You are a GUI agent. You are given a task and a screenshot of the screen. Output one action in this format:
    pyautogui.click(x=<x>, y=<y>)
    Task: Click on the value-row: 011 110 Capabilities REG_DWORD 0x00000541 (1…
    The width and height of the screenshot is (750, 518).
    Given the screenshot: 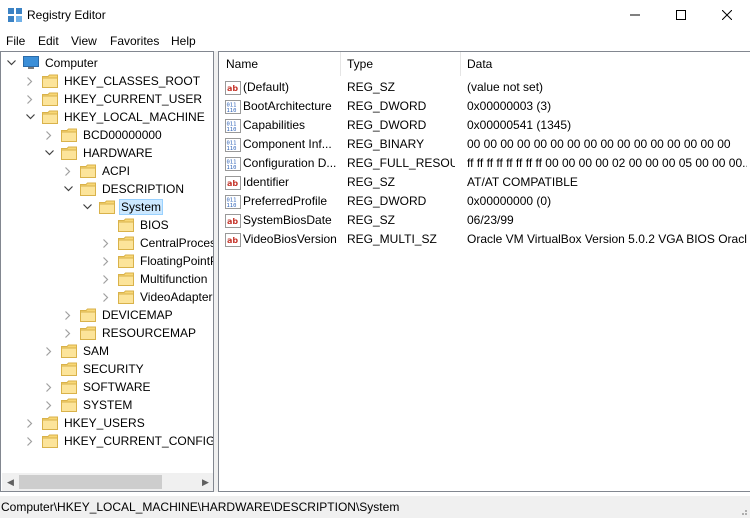 What is the action you would take?
    pyautogui.click(x=484, y=125)
    